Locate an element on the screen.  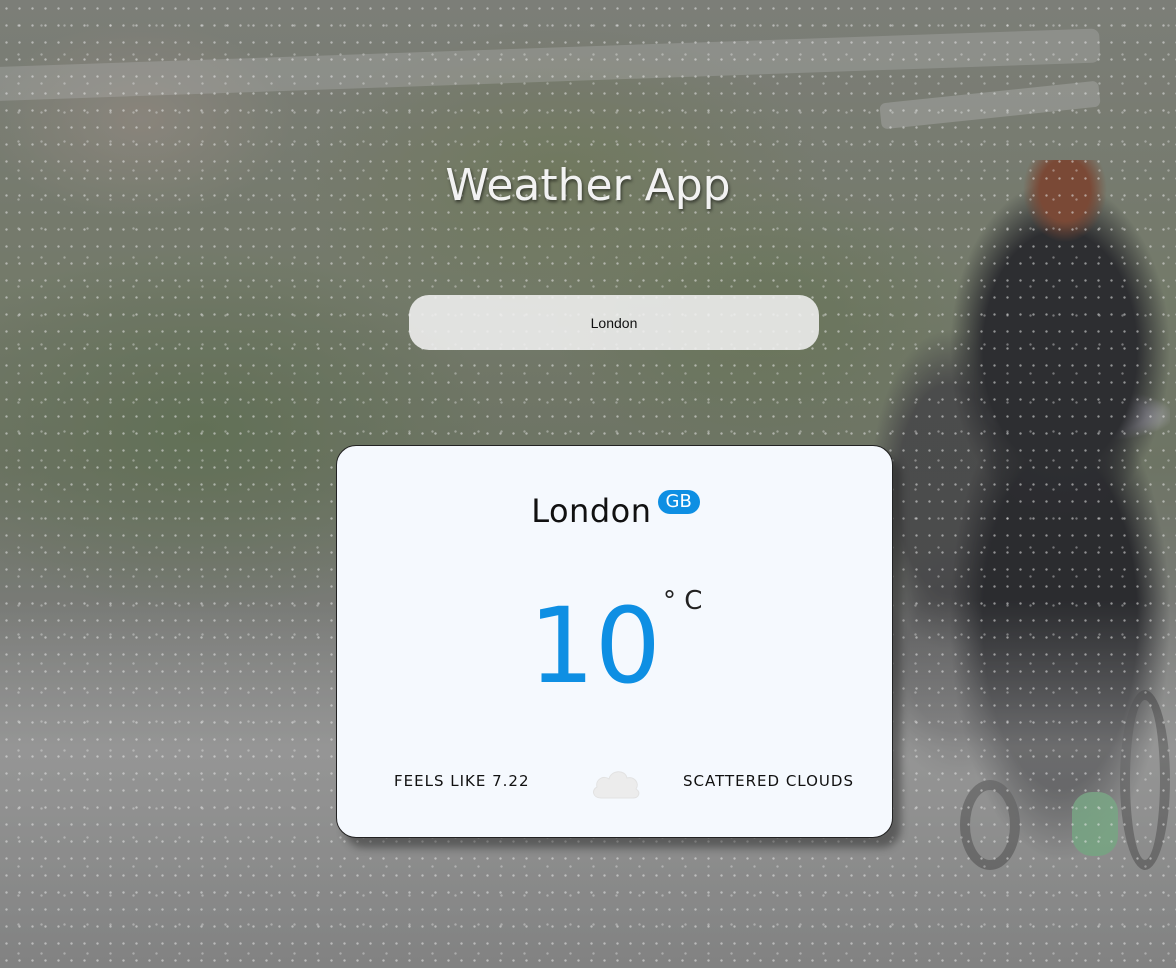
weather-description: SCATTERED CLOUDS is located at coordinates (768, 781).